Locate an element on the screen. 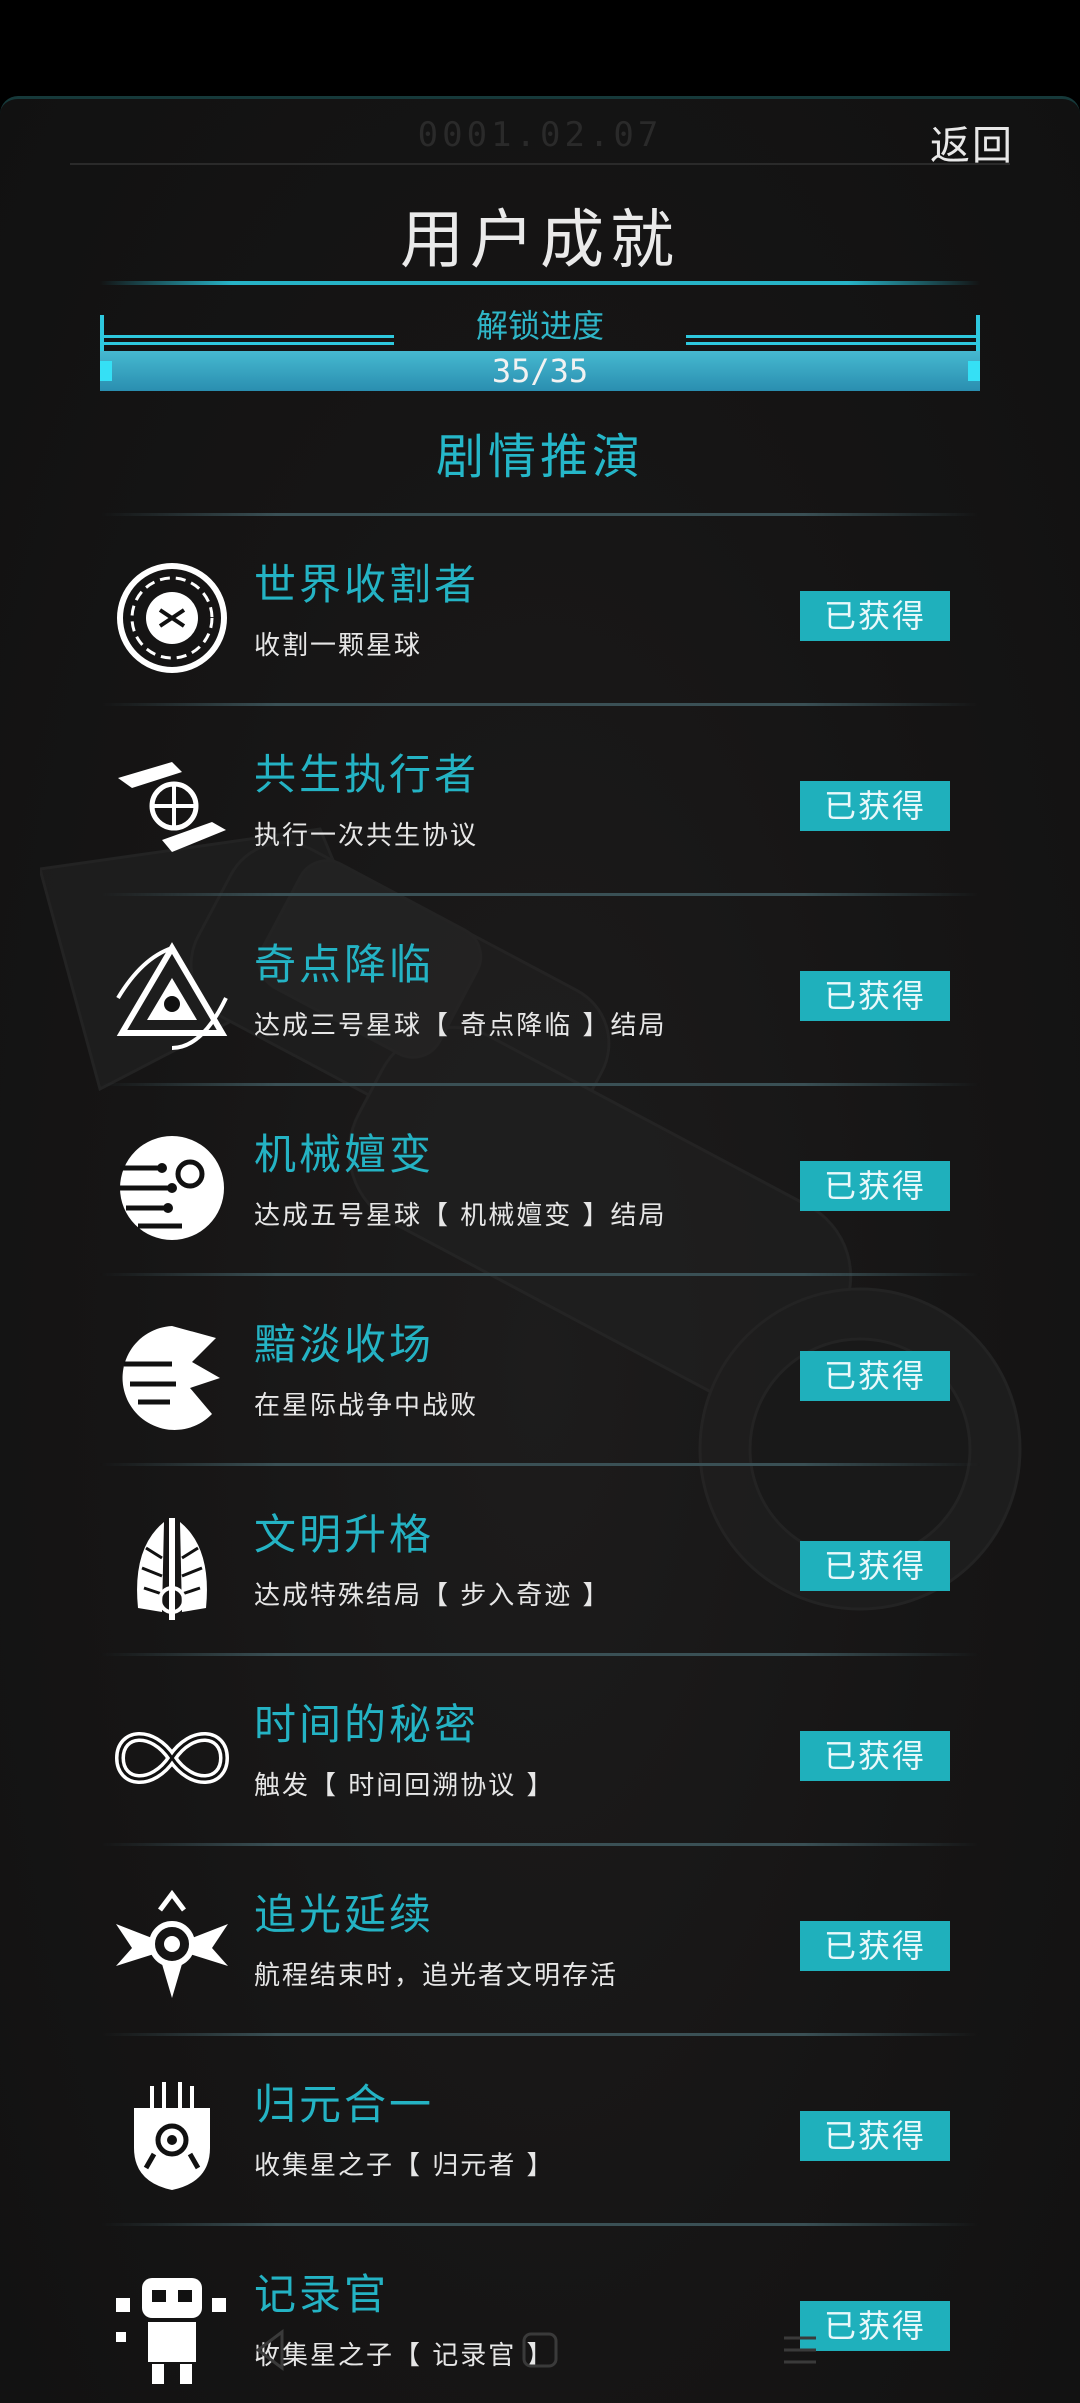  achievement-item: 奇点降临达成三号星球【 奇点降临 】结局 已获得 is located at coordinates (540, 988).